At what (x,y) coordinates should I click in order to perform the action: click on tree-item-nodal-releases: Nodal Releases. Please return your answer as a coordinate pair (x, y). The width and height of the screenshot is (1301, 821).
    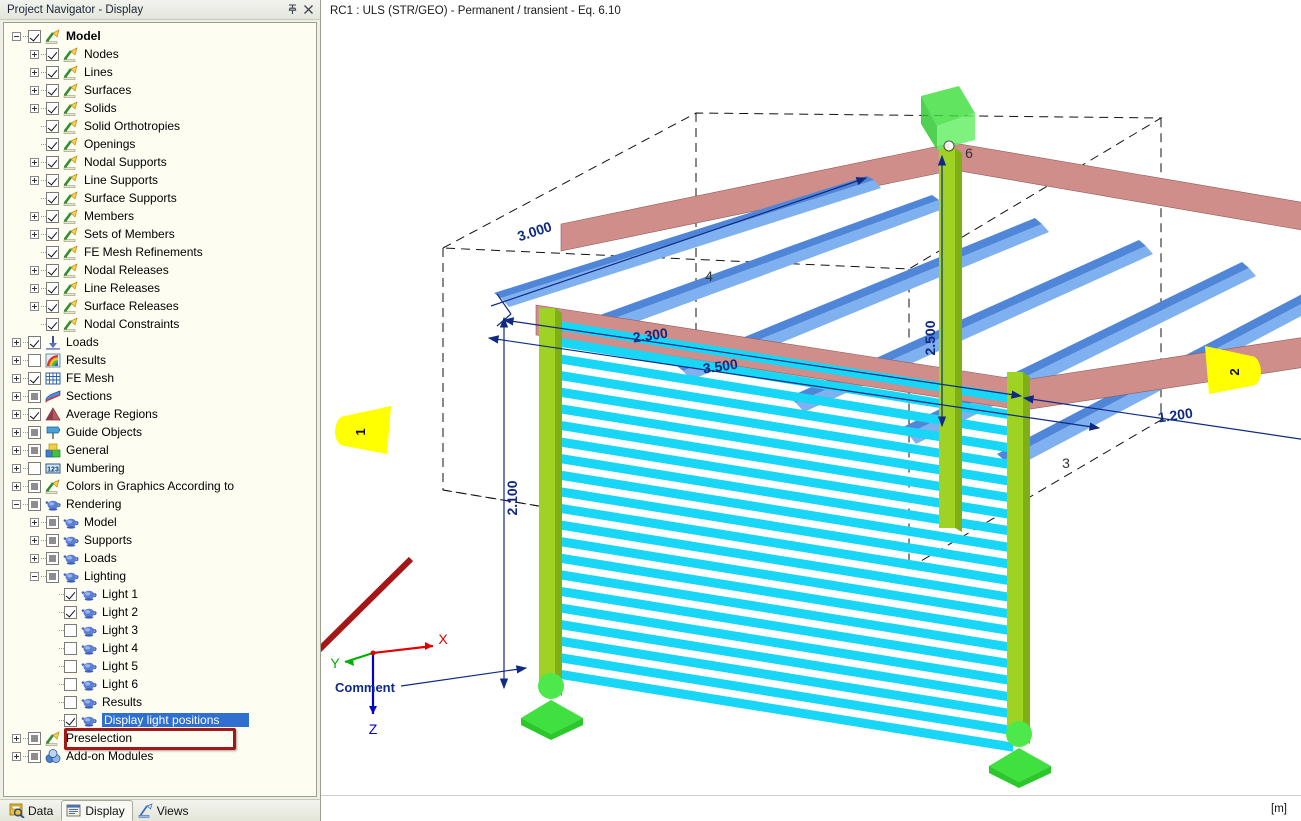
    Looking at the image, I should click on (160, 270).